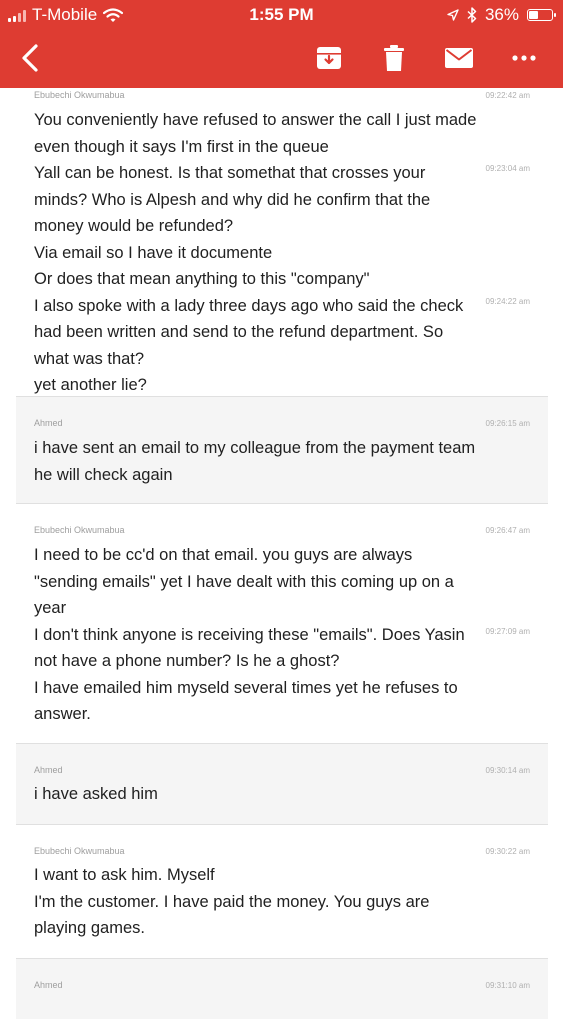  I want to click on location-icon, so click(453, 15).